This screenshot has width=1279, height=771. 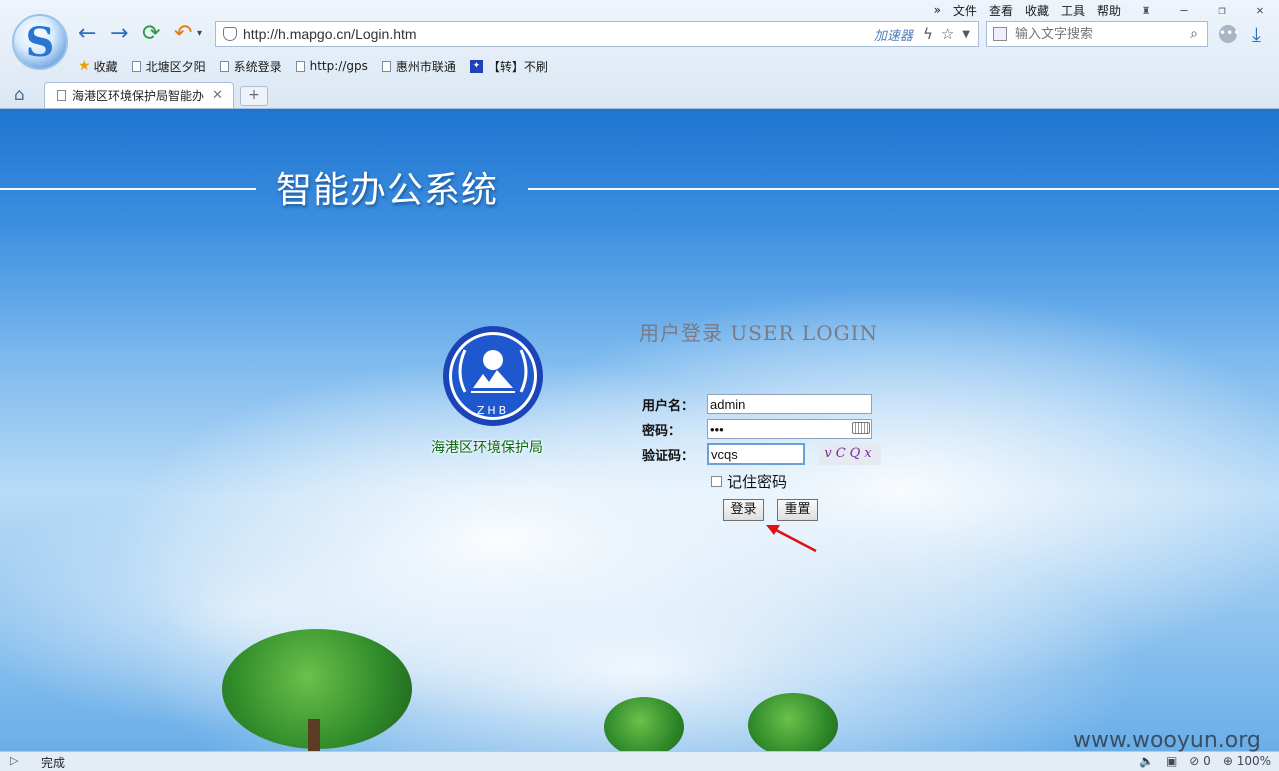 What do you see at coordinates (903, 189) in the screenshot?
I see `title-divider-right` at bounding box center [903, 189].